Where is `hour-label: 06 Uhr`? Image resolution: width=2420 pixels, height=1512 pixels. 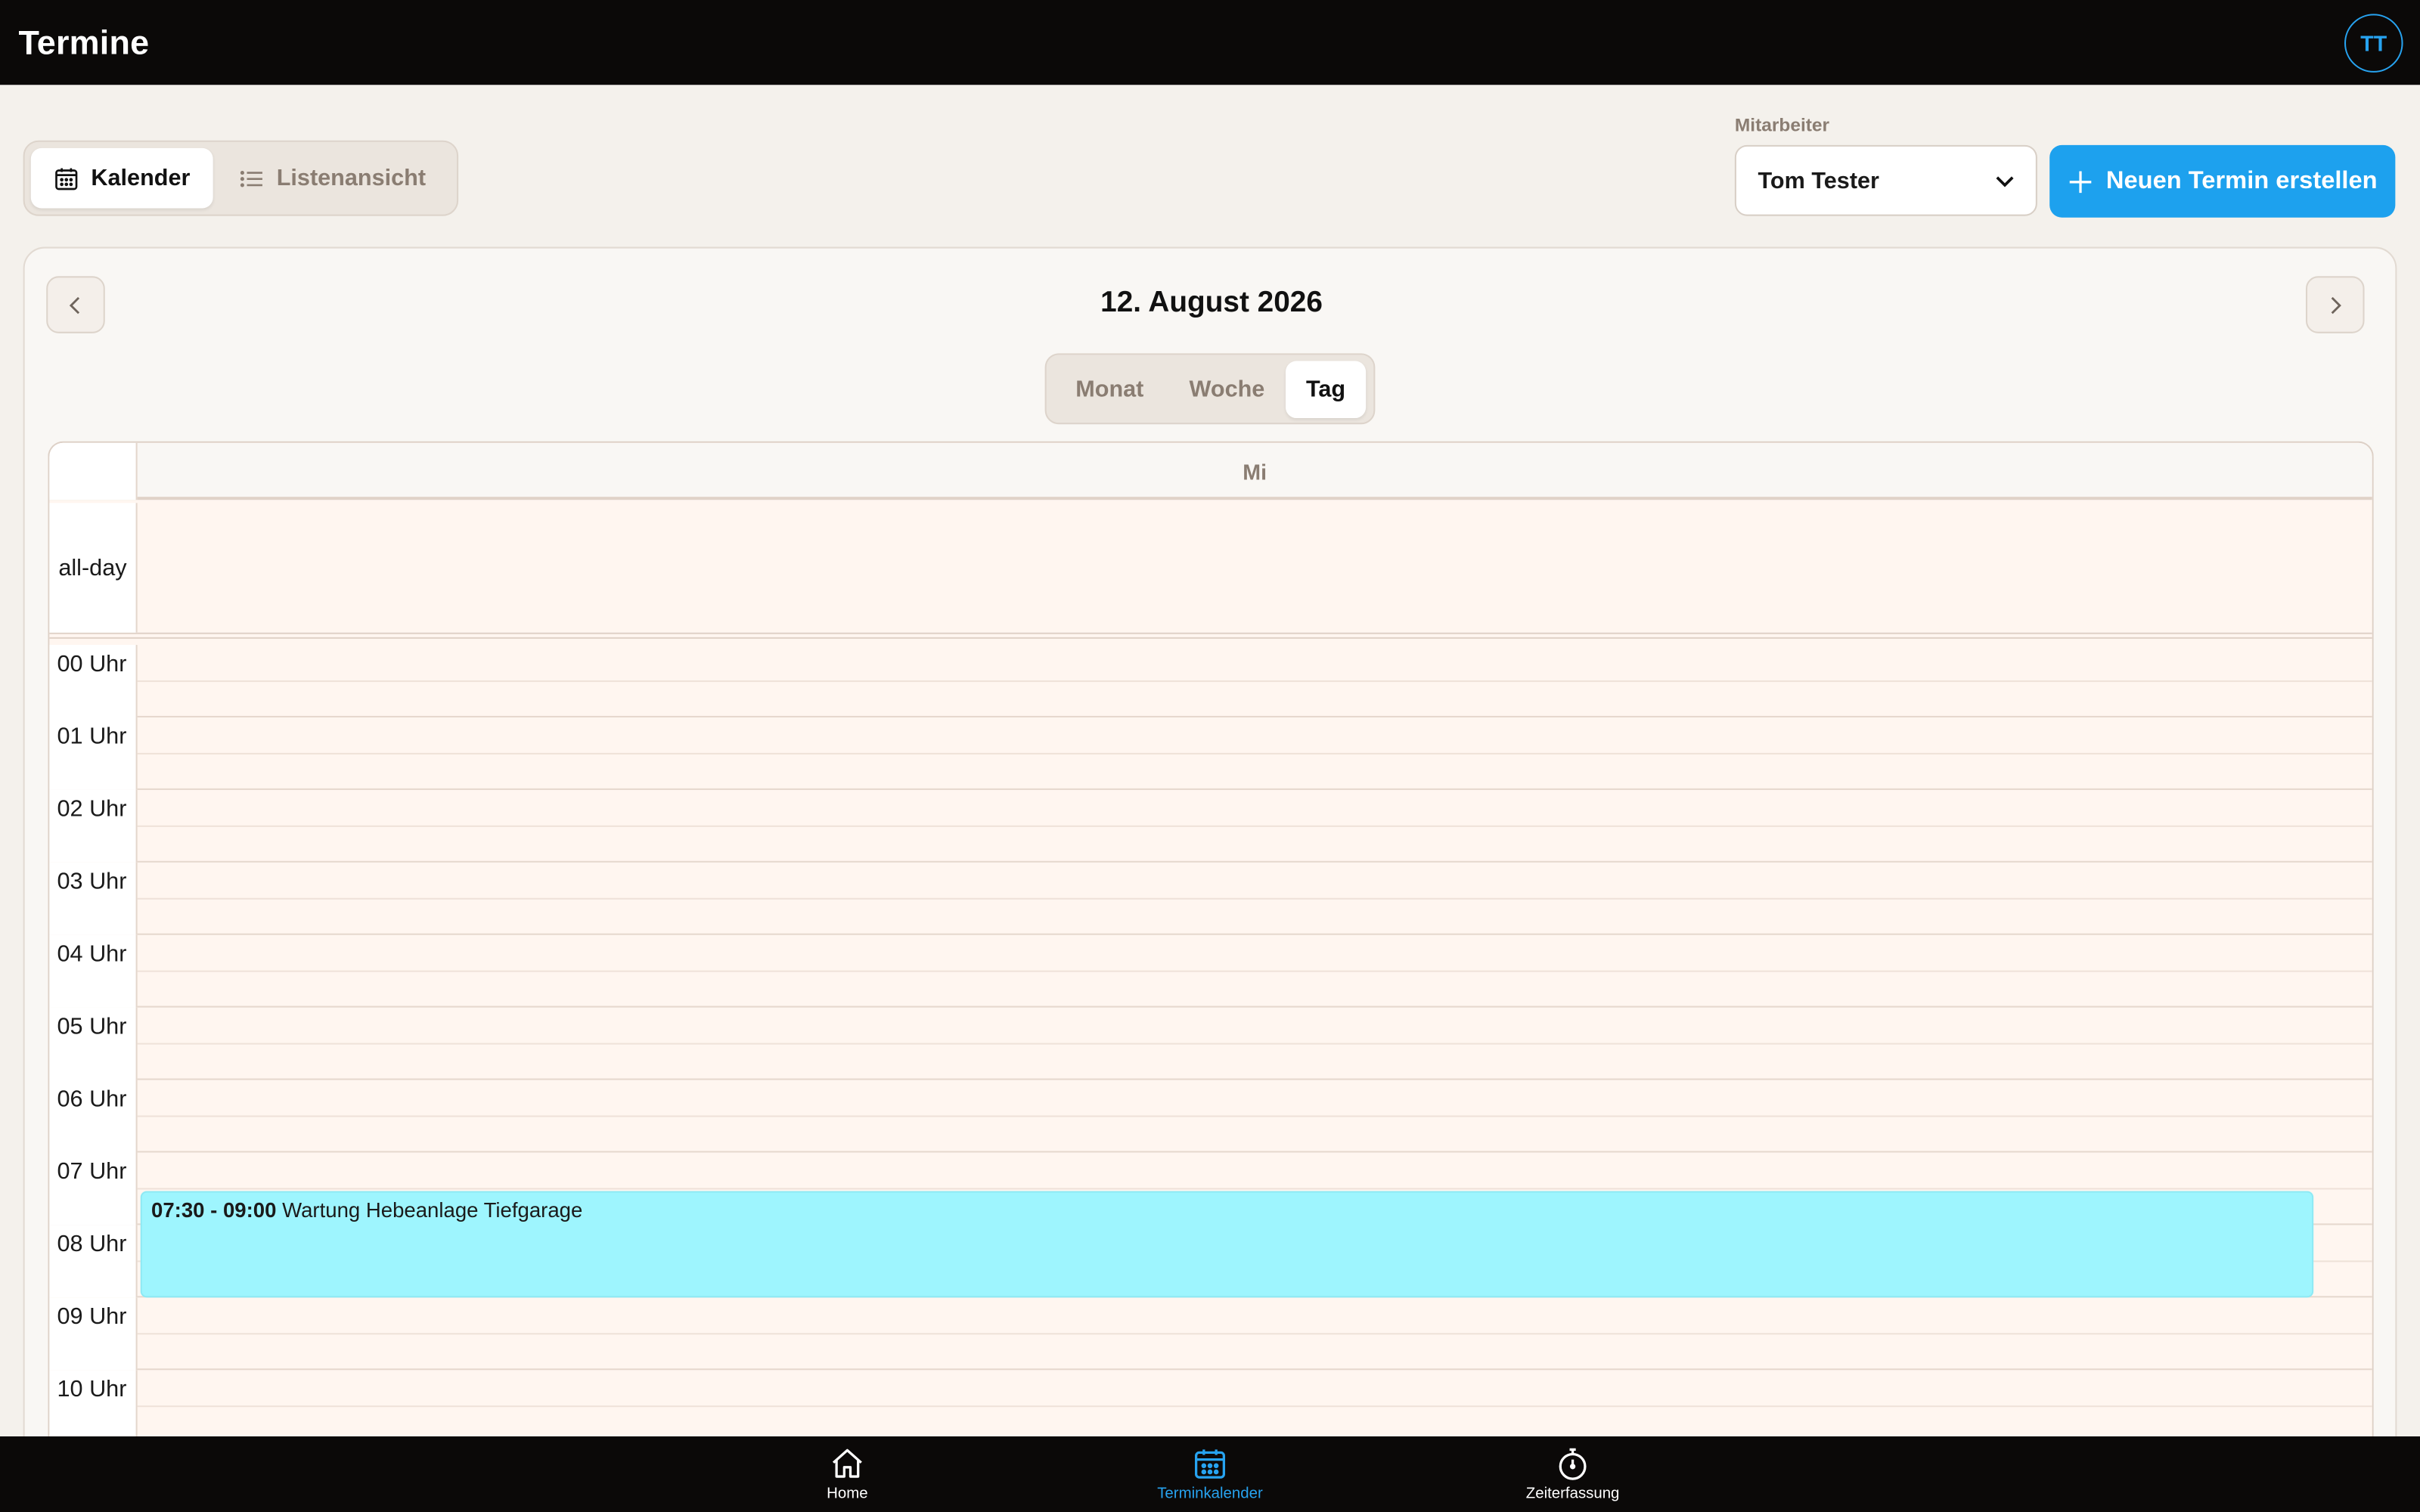
hour-label: 06 Uhr is located at coordinates (93, 1116).